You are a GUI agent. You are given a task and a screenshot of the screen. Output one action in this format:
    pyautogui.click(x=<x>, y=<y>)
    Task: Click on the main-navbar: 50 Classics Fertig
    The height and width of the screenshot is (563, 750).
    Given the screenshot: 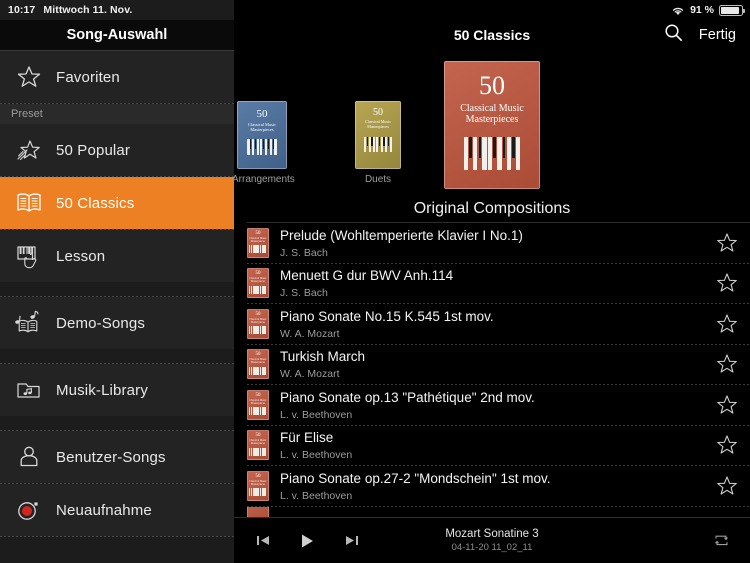 What is the action you would take?
    pyautogui.click(x=492, y=35)
    